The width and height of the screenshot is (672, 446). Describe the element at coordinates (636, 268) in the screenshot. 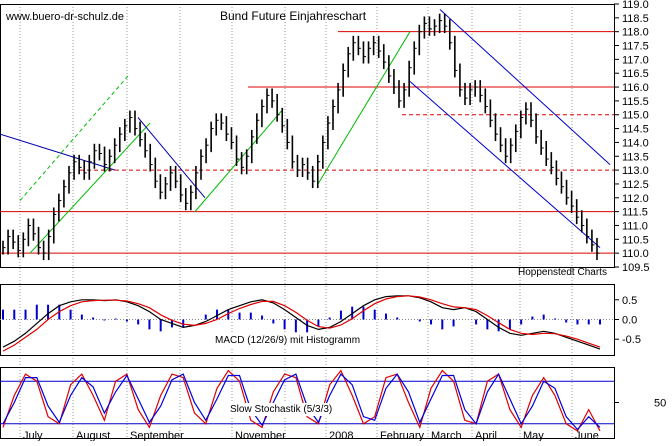

I see `price-tick-label: 109.5` at that location.